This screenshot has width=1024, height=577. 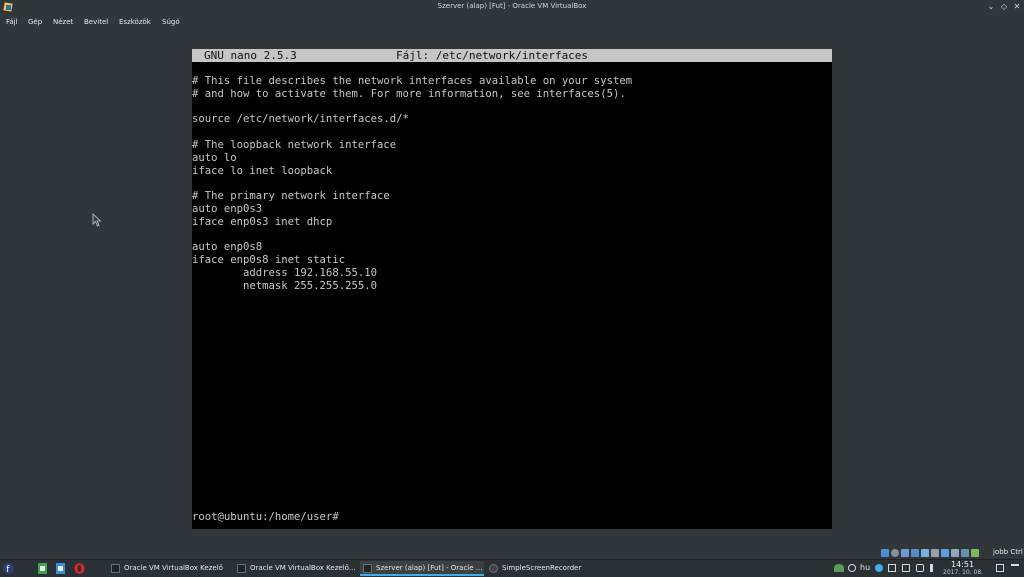 What do you see at coordinates (135, 22) in the screenshot?
I see `menu-tools: Eszközök` at bounding box center [135, 22].